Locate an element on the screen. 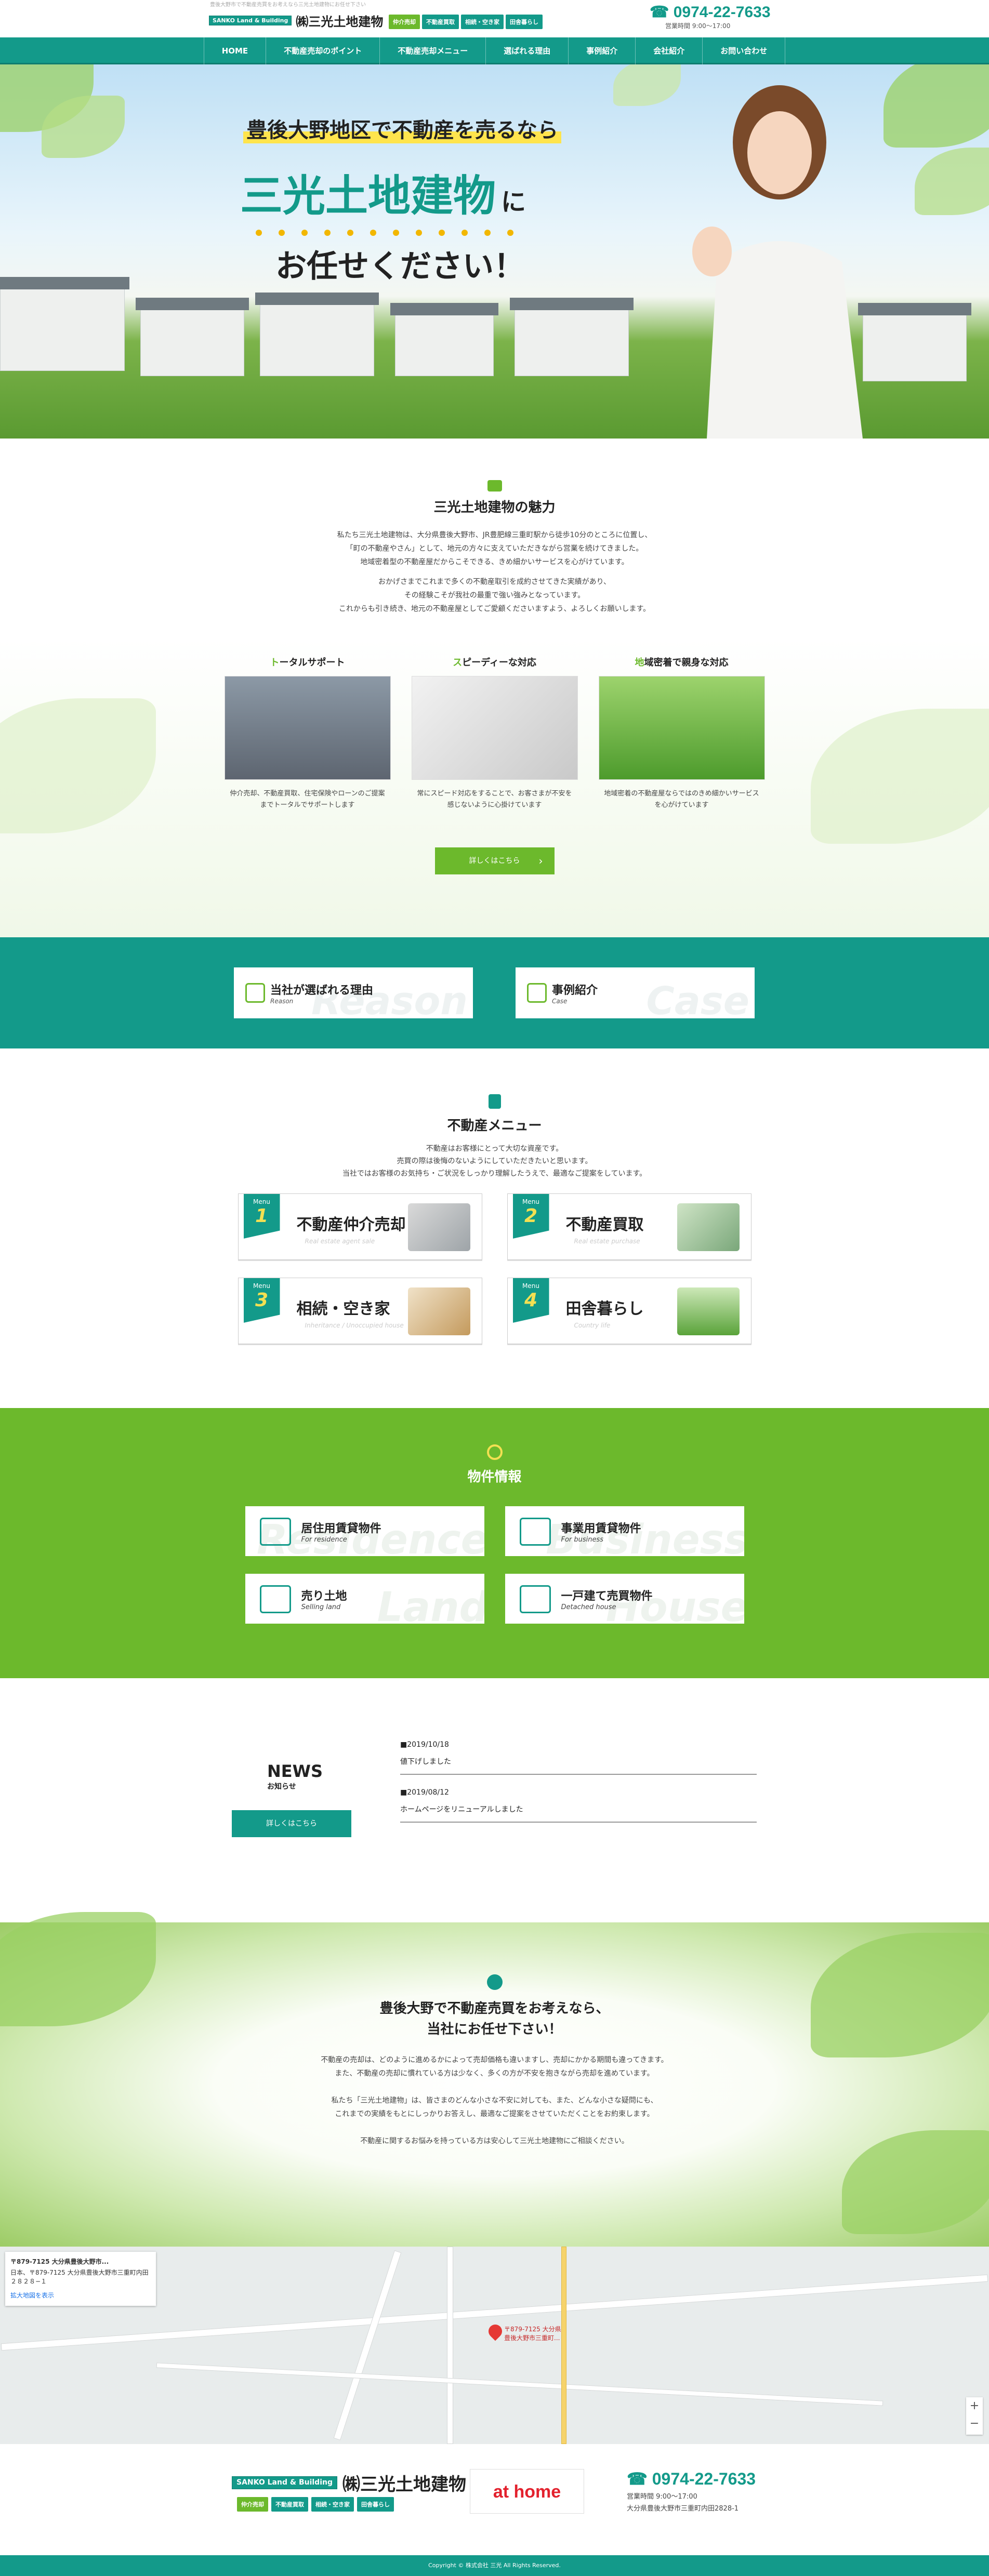 The image size is (989, 2576). hero-catch-line2: 三光土地建物に is located at coordinates (383, 192).